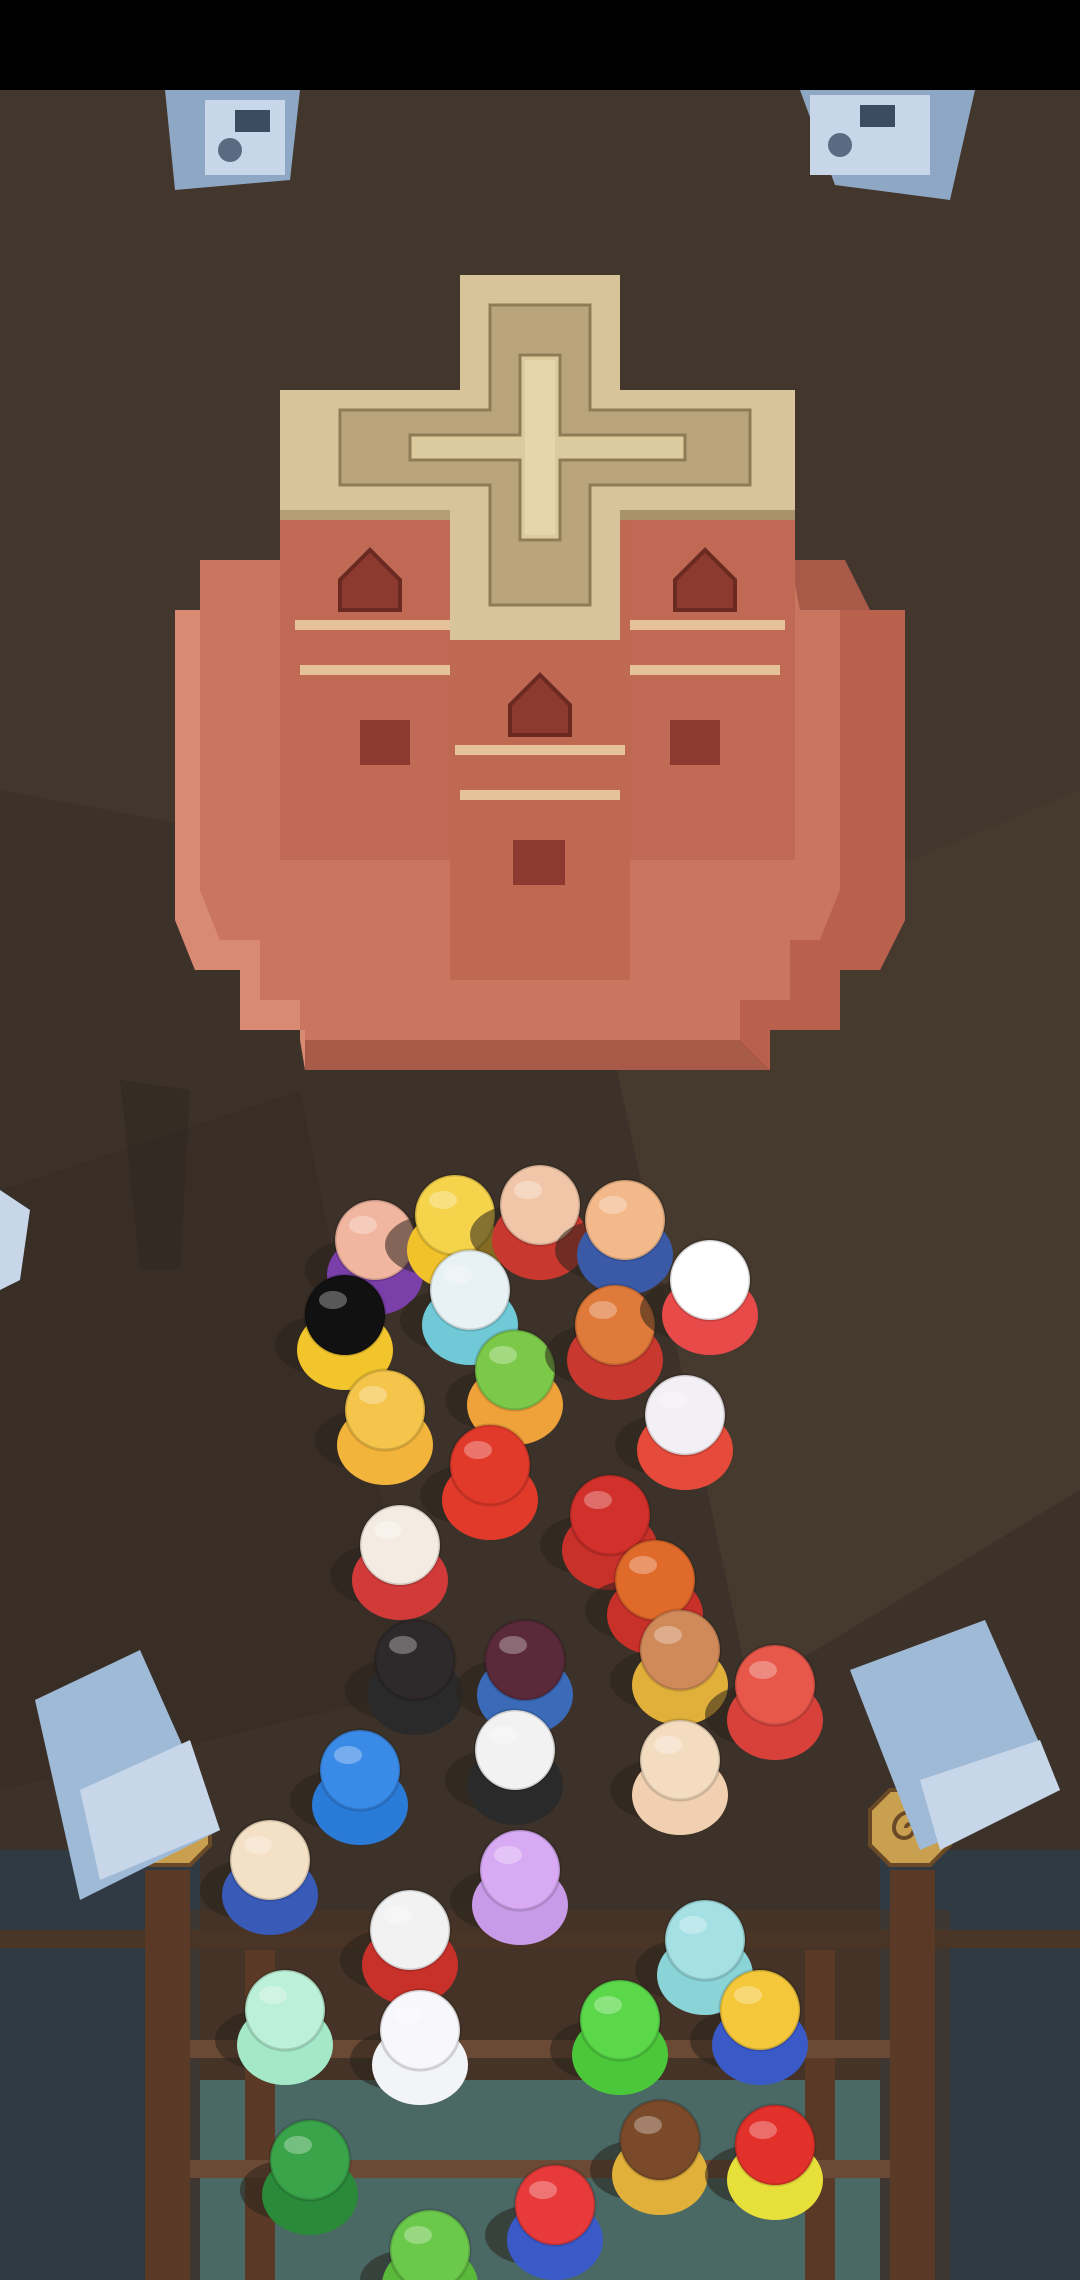 The width and height of the screenshot is (1080, 2280). I want to click on status-bar, so click(540, 45).